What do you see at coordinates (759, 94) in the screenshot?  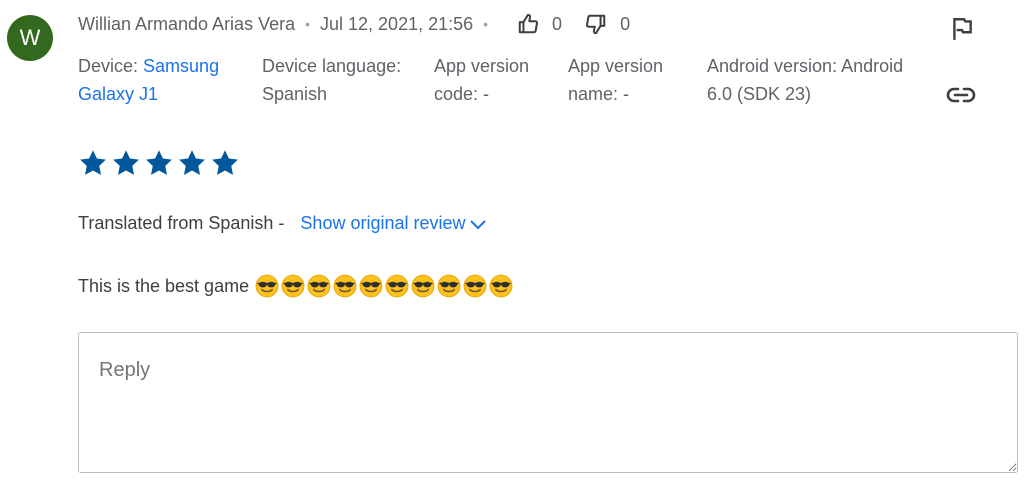 I see `android-version-line2: 6.0 (SDK 23)` at bounding box center [759, 94].